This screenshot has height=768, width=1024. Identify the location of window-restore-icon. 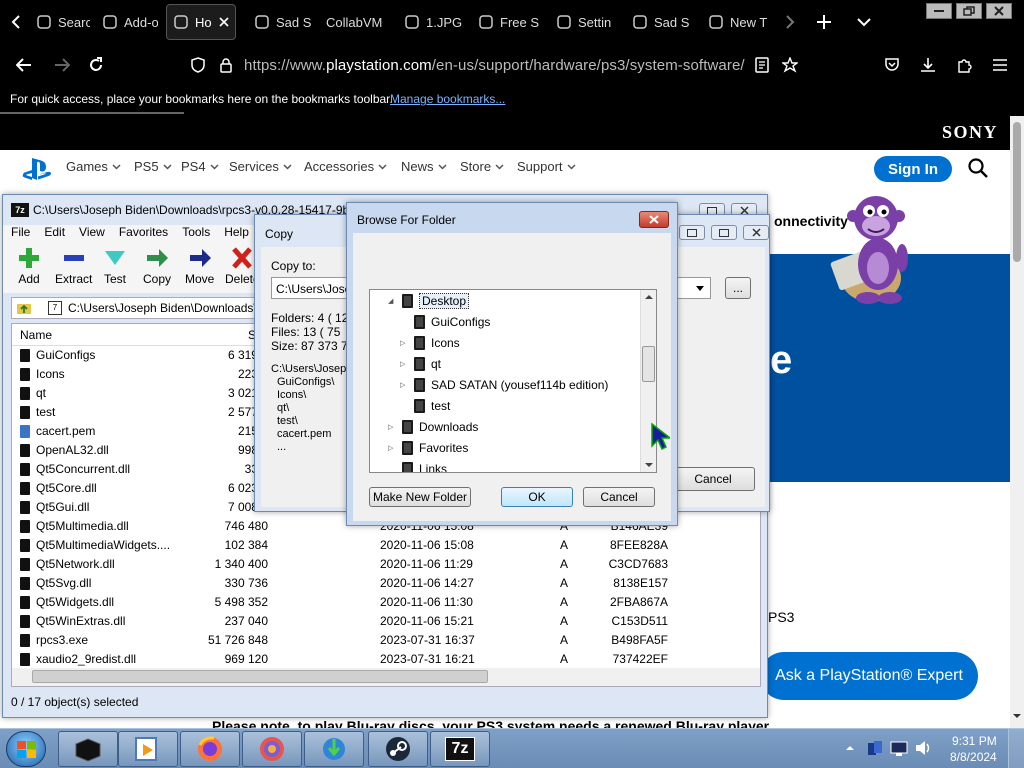
(969, 11).